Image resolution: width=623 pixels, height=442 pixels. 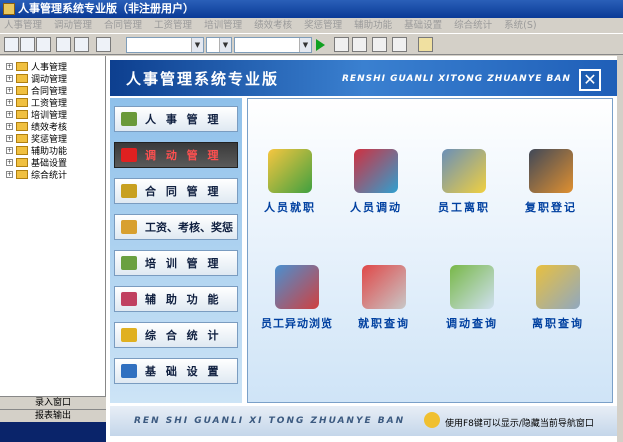 I want to click on menu-item-jiangcheng: 奖惩管理, so click(x=323, y=25).